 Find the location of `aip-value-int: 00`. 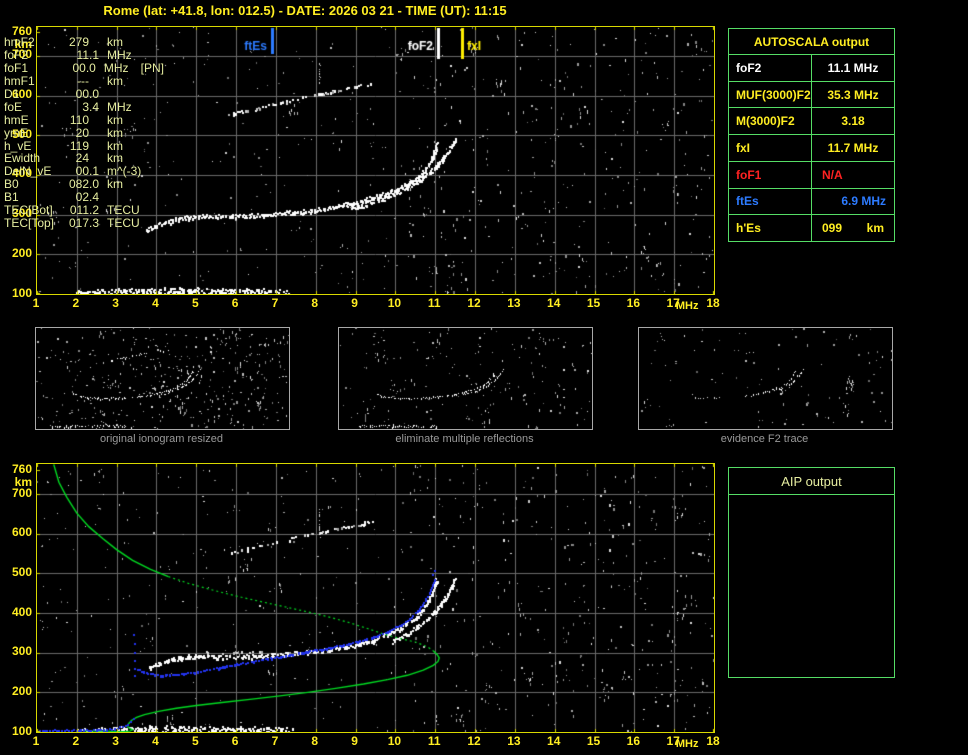

aip-value-int: 00 is located at coordinates (79, 67).